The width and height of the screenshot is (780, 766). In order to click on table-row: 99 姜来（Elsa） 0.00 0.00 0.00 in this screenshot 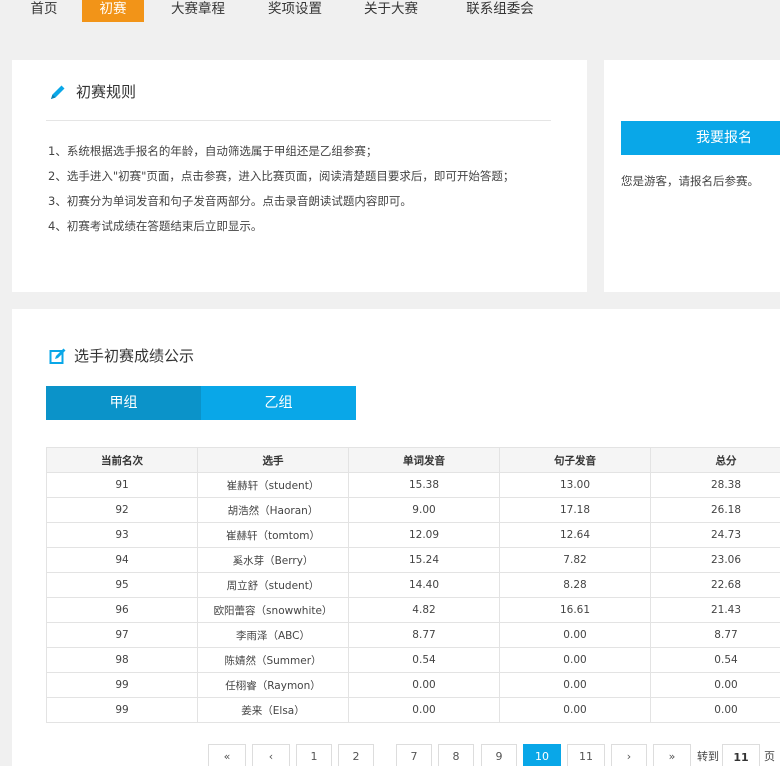, I will do `click(413, 710)`.